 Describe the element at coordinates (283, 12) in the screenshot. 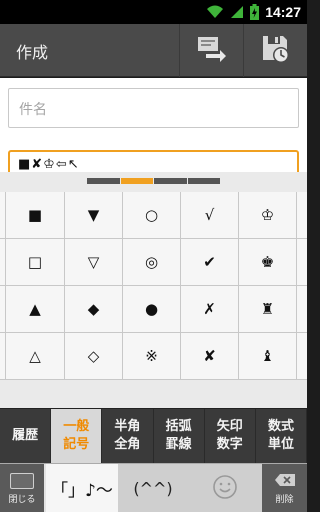

I see `clock: 14:27` at that location.